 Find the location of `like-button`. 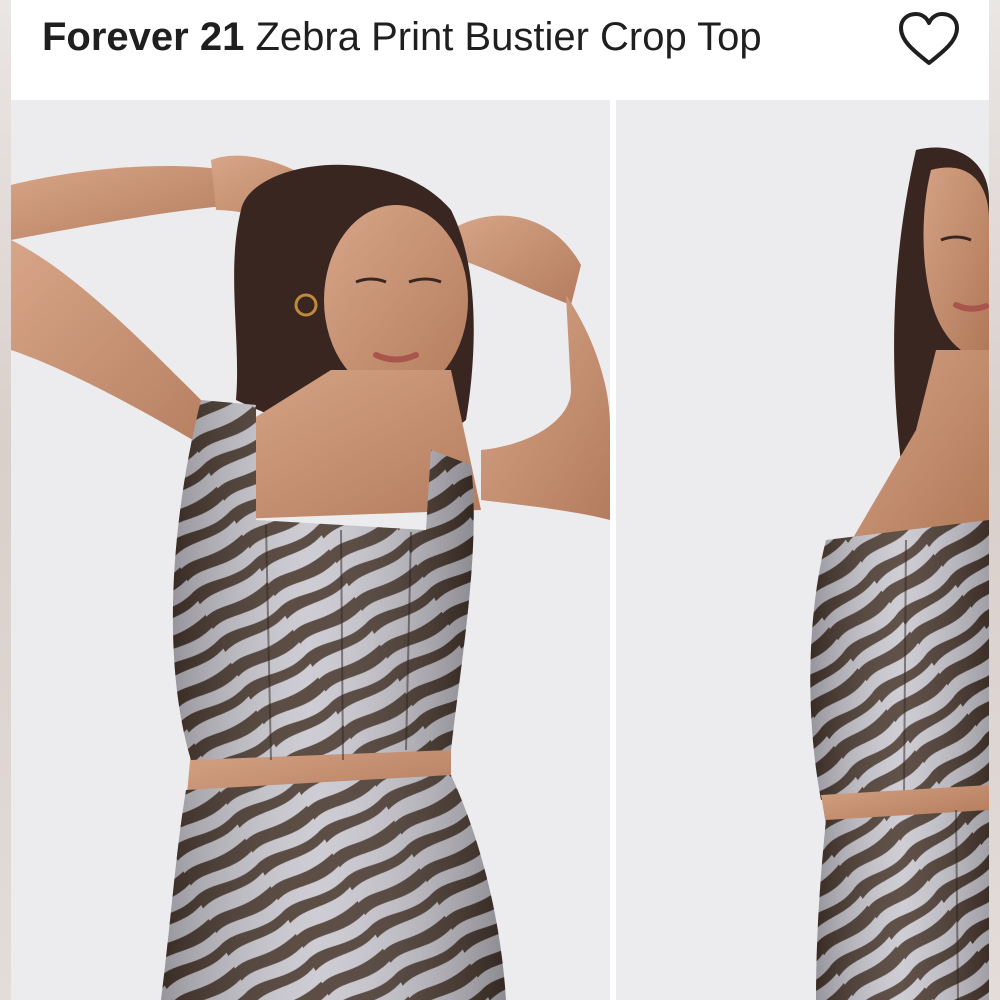

like-button is located at coordinates (929, 39).